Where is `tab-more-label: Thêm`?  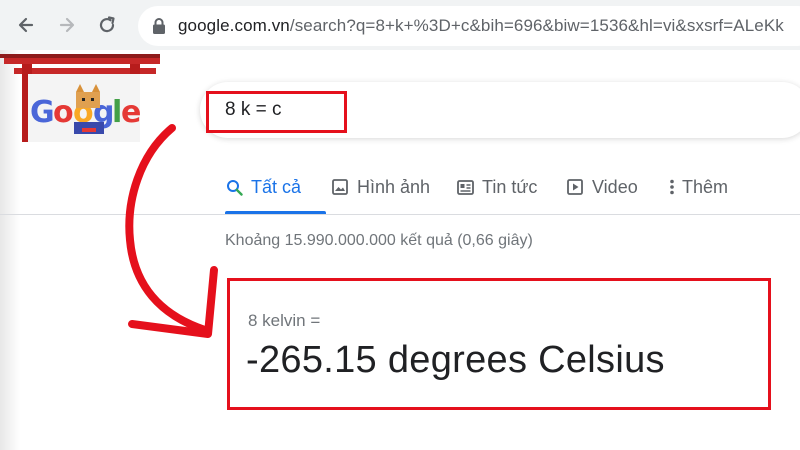 tab-more-label: Thêm is located at coordinates (705, 186).